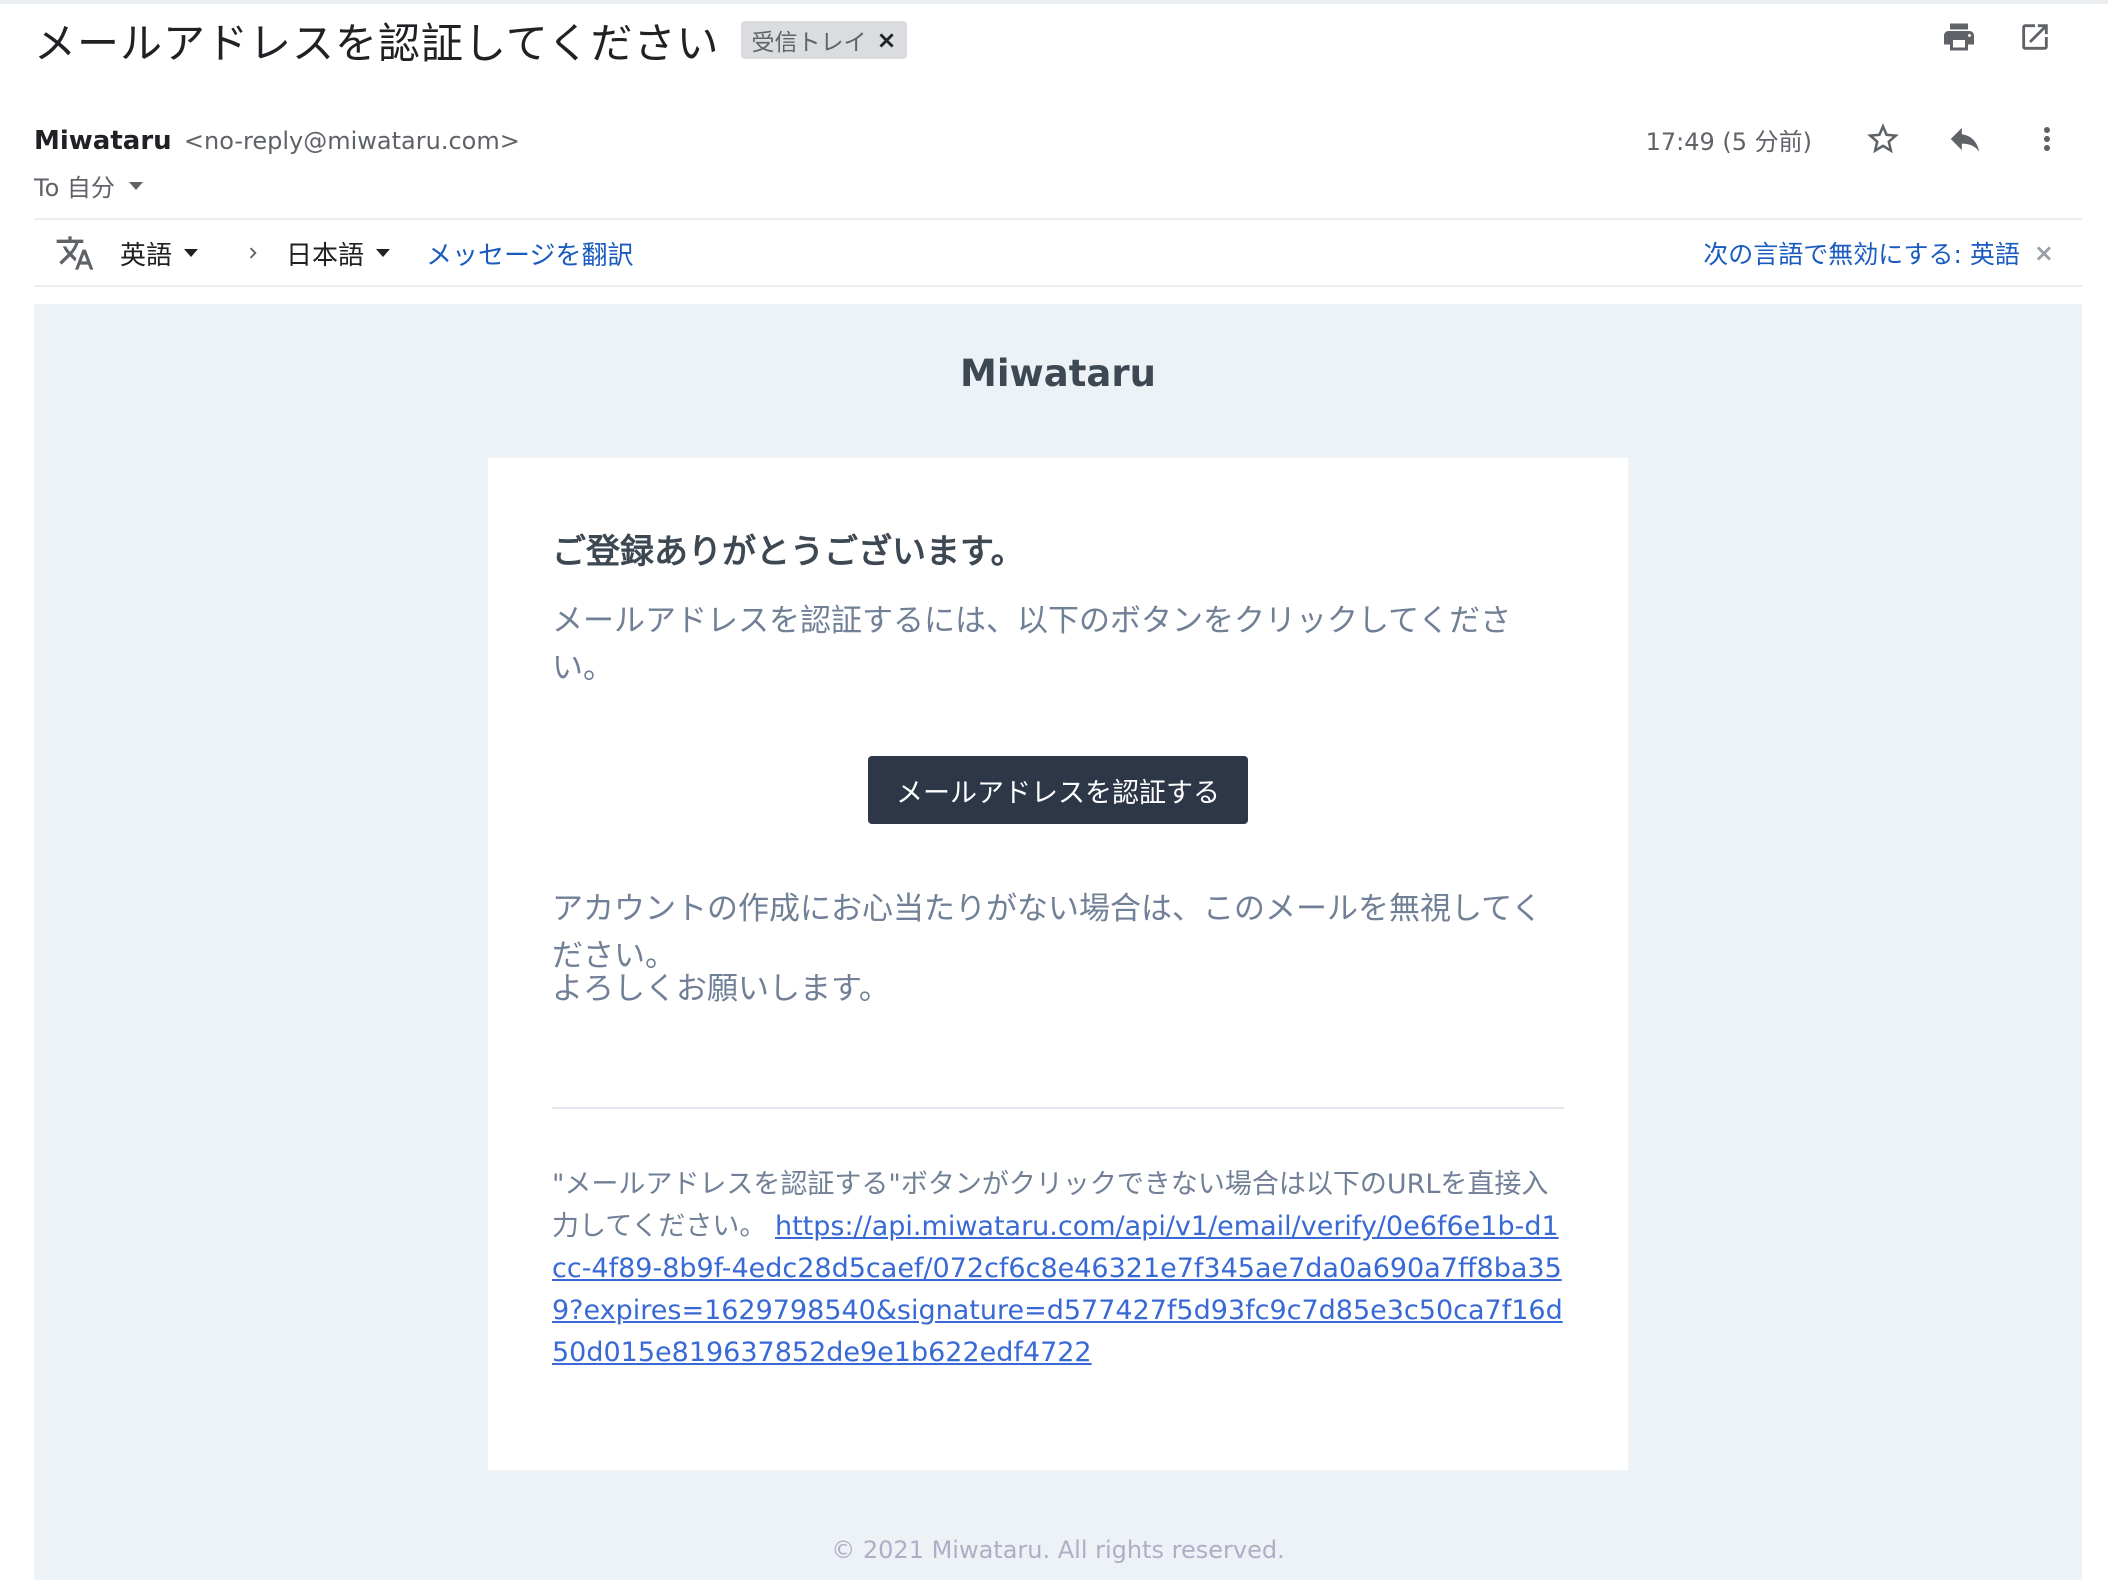 The height and width of the screenshot is (1580, 2108). Describe the element at coordinates (788, 552) in the screenshot. I see `greeting-heading: ご登録ありがとうございます。` at that location.